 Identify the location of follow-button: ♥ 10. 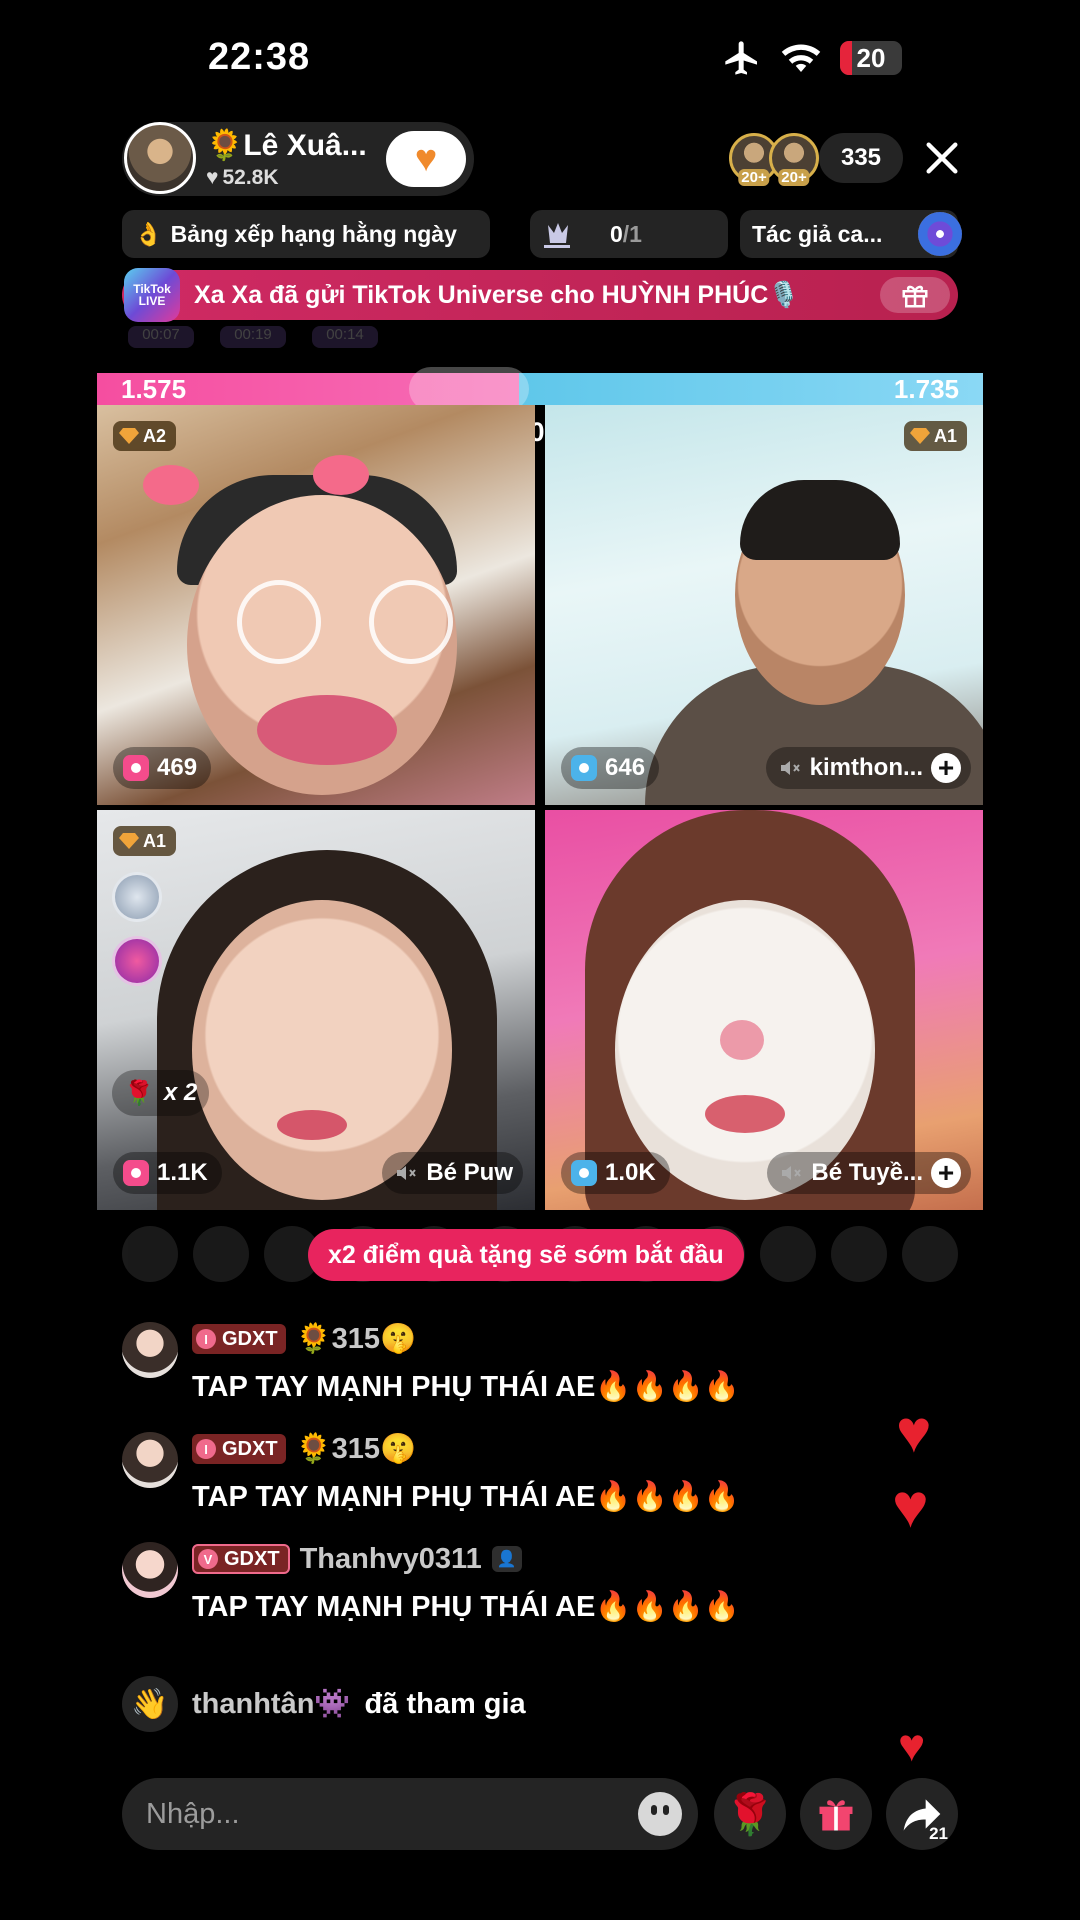
(426, 159).